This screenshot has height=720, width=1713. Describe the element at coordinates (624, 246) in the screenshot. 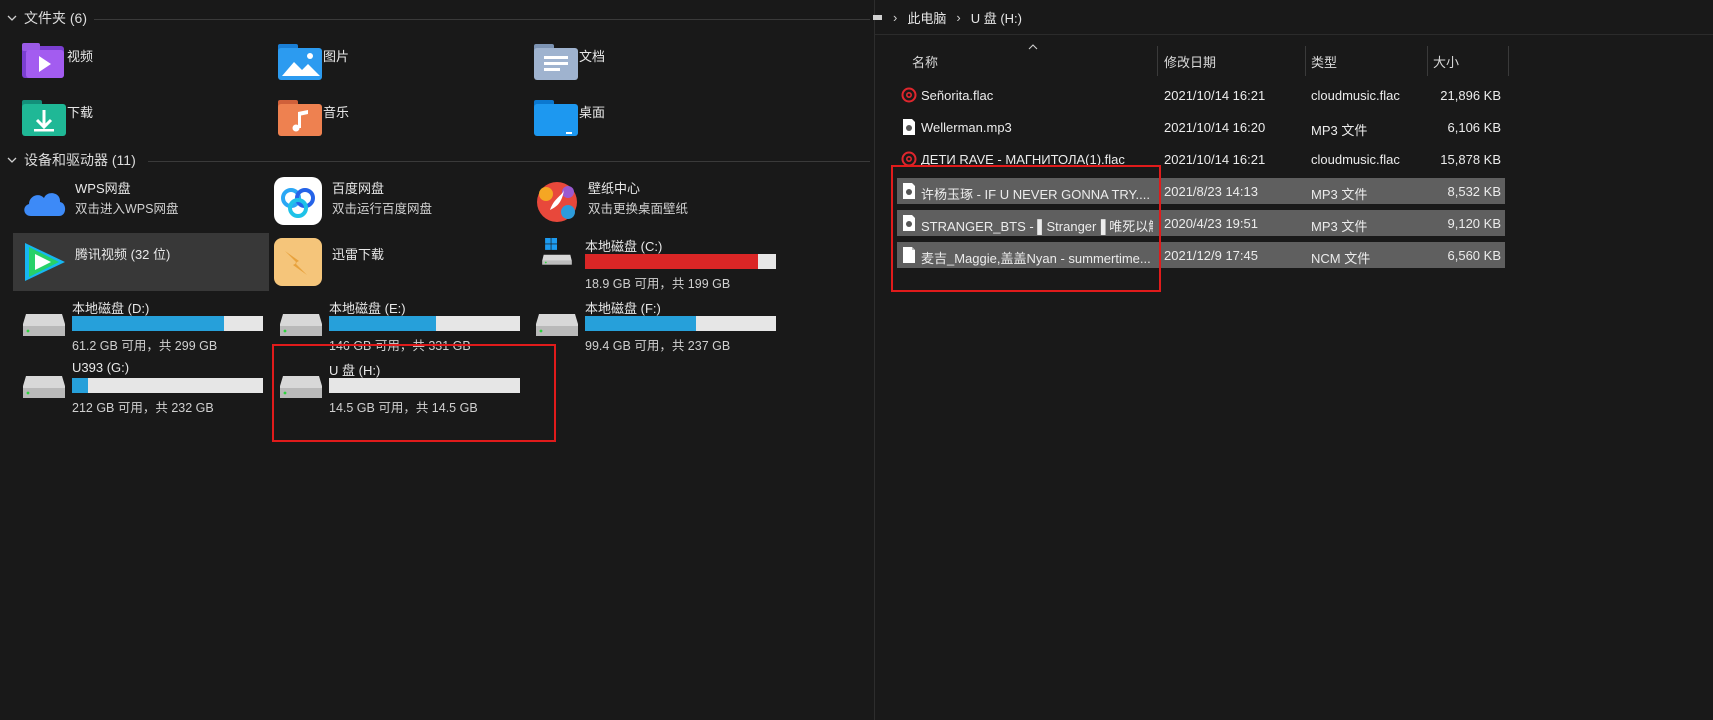

I see `drive-name: 本地磁盘 (C:)` at that location.